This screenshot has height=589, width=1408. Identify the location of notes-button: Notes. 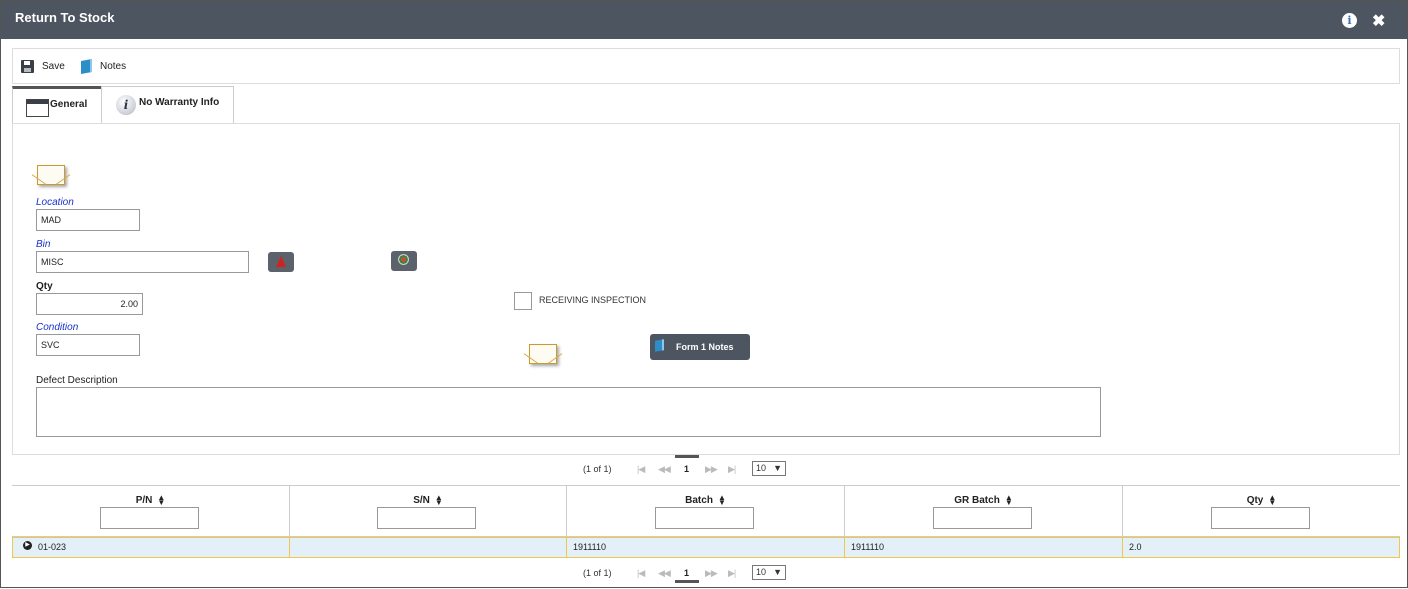
(104, 66).